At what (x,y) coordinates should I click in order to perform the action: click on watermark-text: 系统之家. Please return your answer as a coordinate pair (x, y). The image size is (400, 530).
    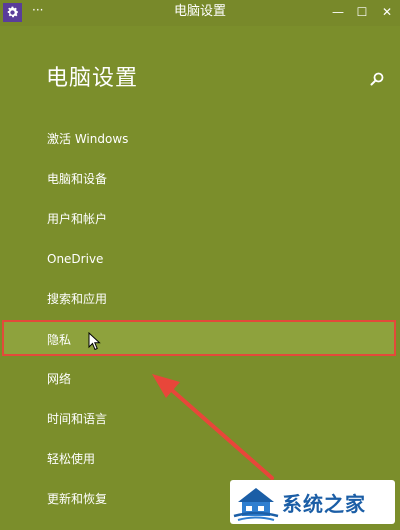
    Looking at the image, I should click on (324, 503).